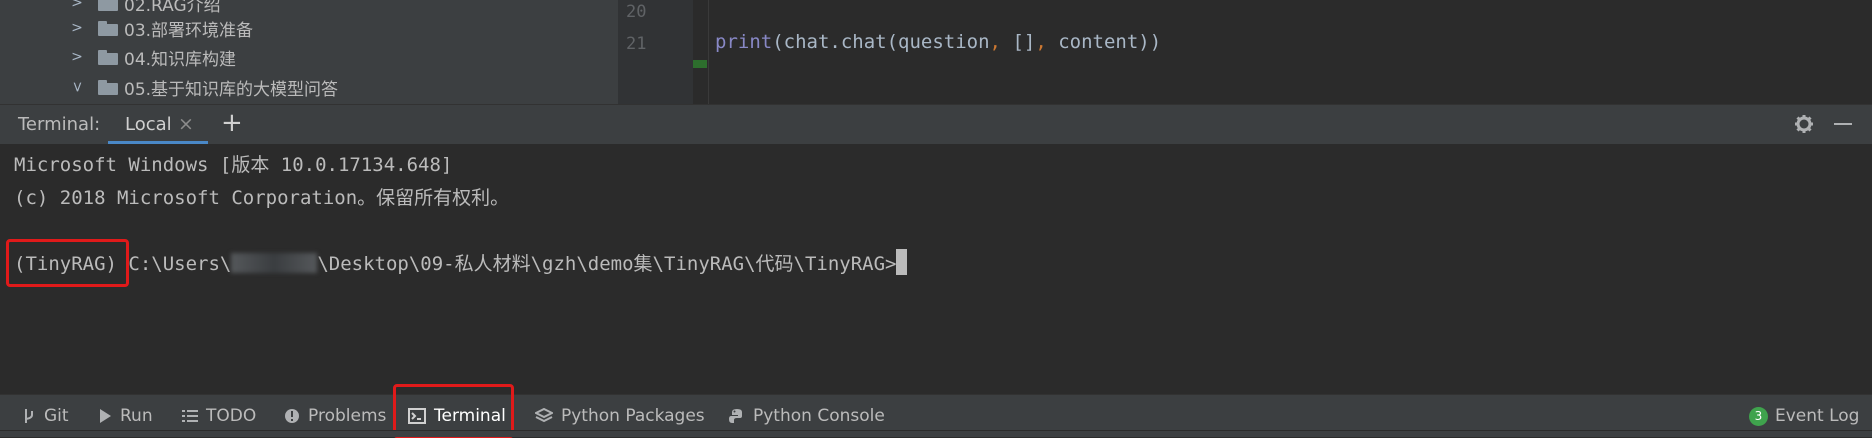 This screenshot has height=438, width=1872. What do you see at coordinates (744, 42) in the screenshot?
I see `code-token-print: print` at bounding box center [744, 42].